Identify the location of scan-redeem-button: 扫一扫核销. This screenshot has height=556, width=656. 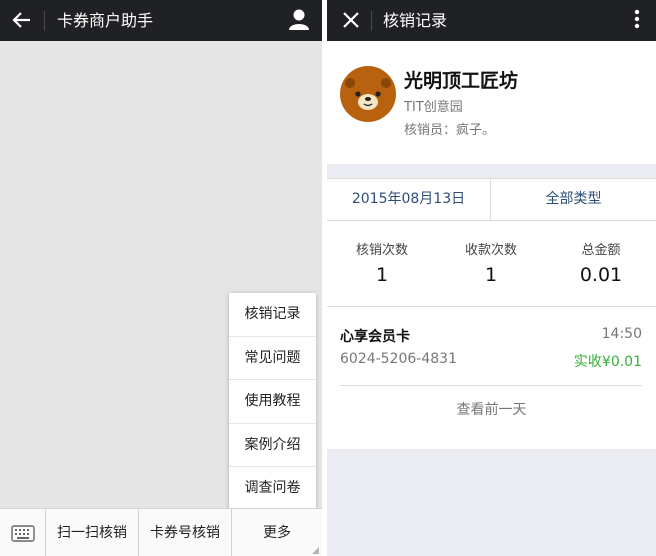
(92, 532).